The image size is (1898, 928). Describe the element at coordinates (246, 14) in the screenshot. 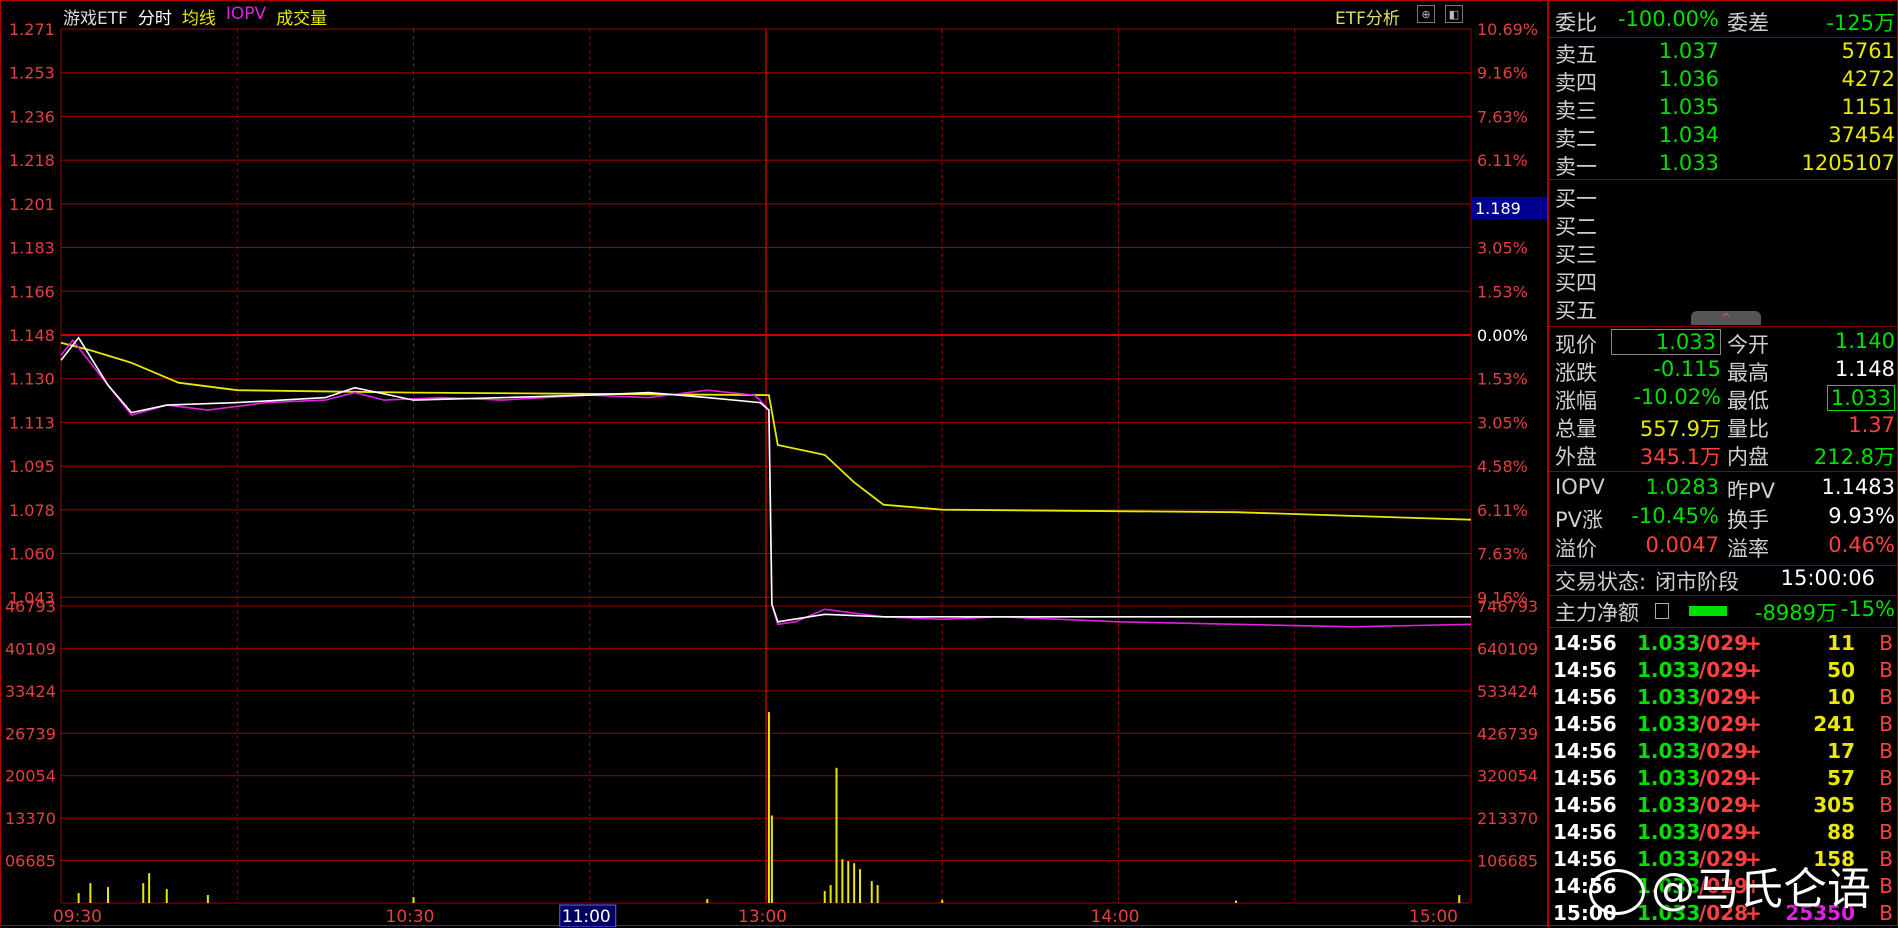

I see `legend-iopv: IOPV` at that location.